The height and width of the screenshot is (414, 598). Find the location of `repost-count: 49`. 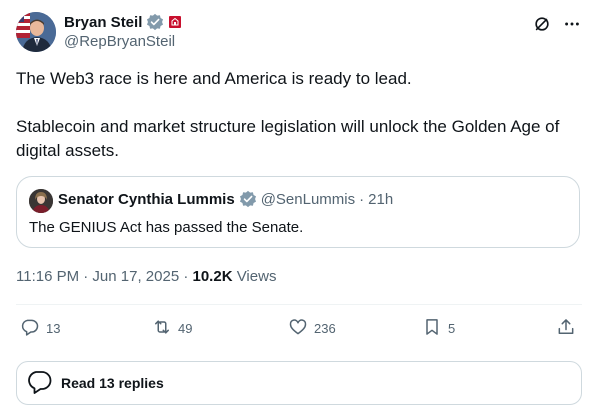

repost-count: 49 is located at coordinates (185, 328).